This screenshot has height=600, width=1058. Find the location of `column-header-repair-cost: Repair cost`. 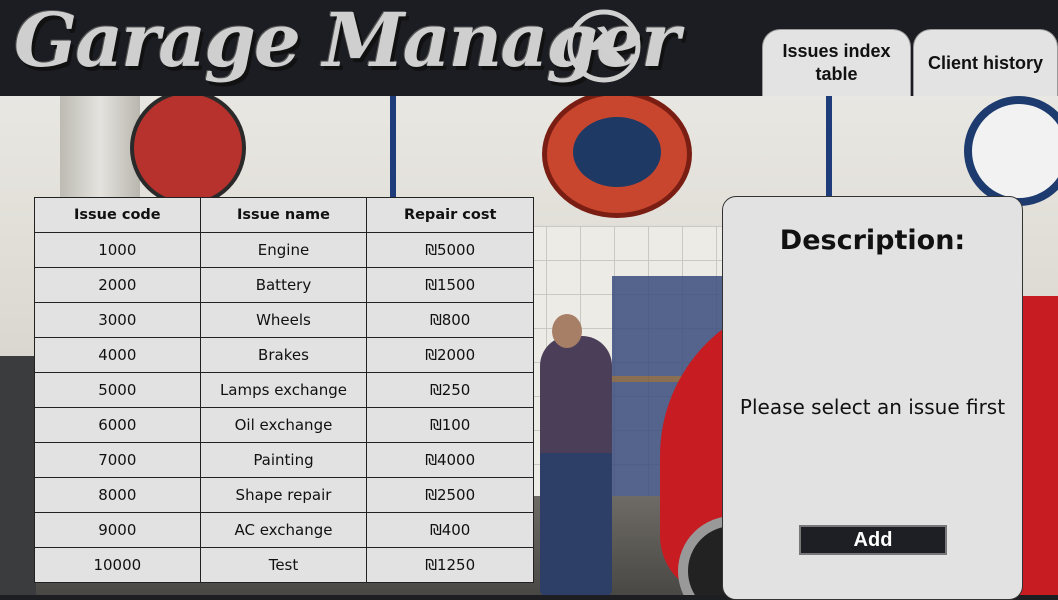

column-header-repair-cost: Repair cost is located at coordinates (450, 215).